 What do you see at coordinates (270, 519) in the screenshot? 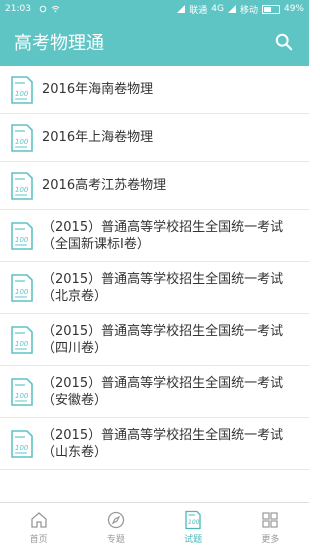
I see `grid-icon` at bounding box center [270, 519].